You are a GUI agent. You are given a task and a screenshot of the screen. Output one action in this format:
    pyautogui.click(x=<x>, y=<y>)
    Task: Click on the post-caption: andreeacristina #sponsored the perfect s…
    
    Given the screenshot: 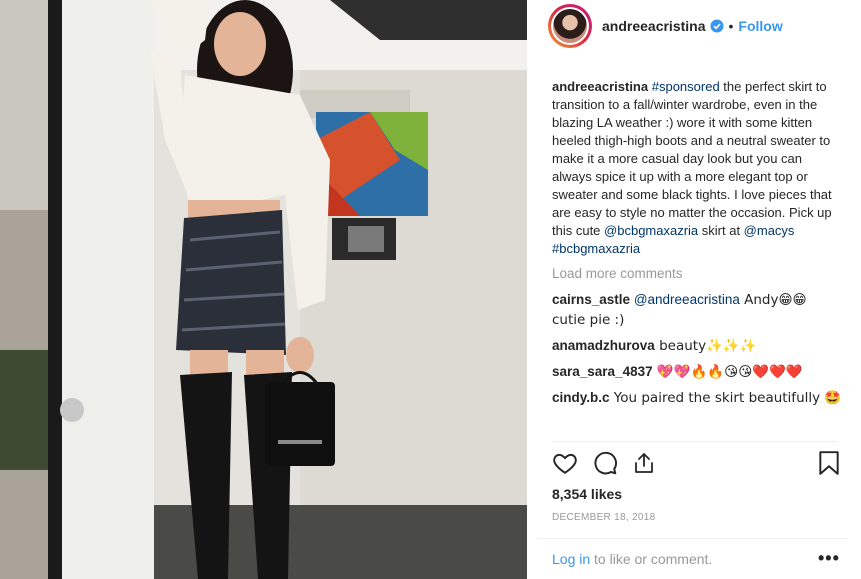 What is the action you would take?
    pyautogui.click(x=697, y=168)
    